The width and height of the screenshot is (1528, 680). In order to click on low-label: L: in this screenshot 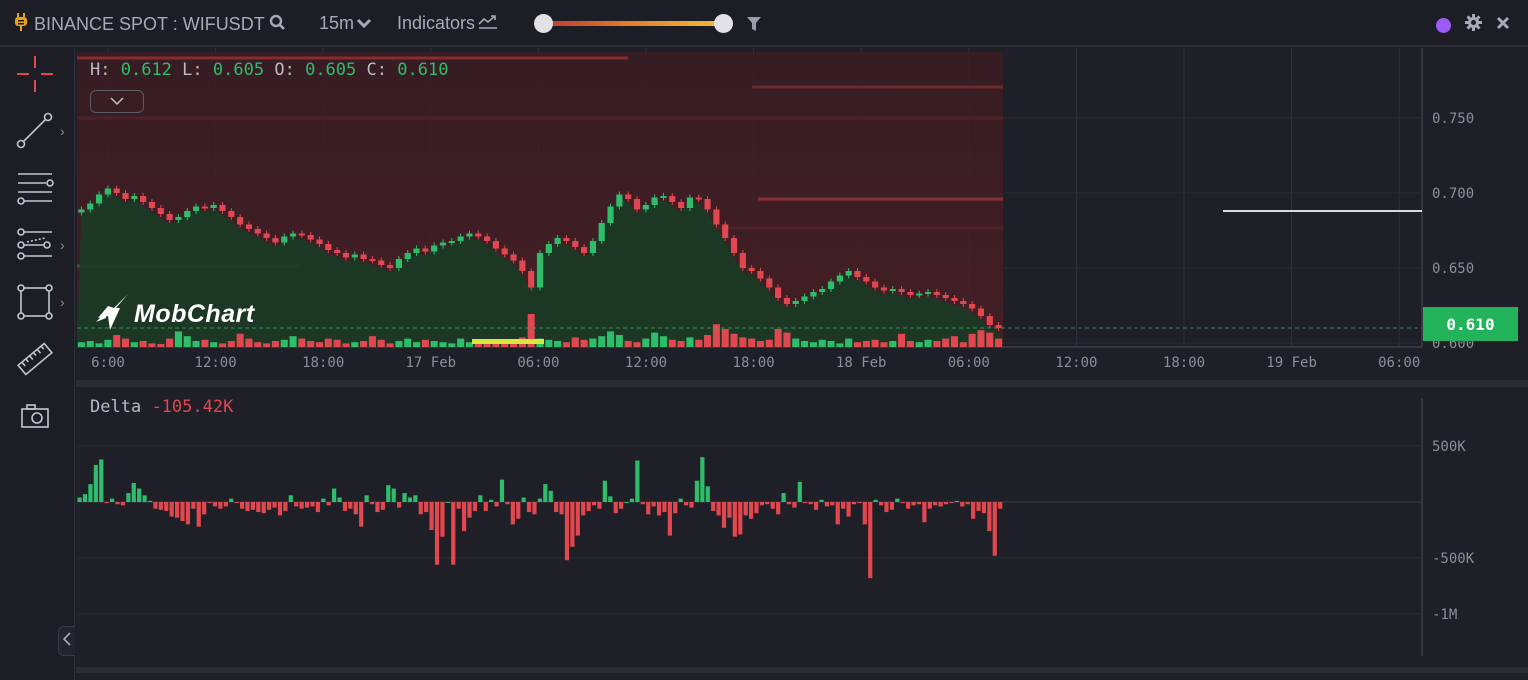, I will do `click(192, 70)`.